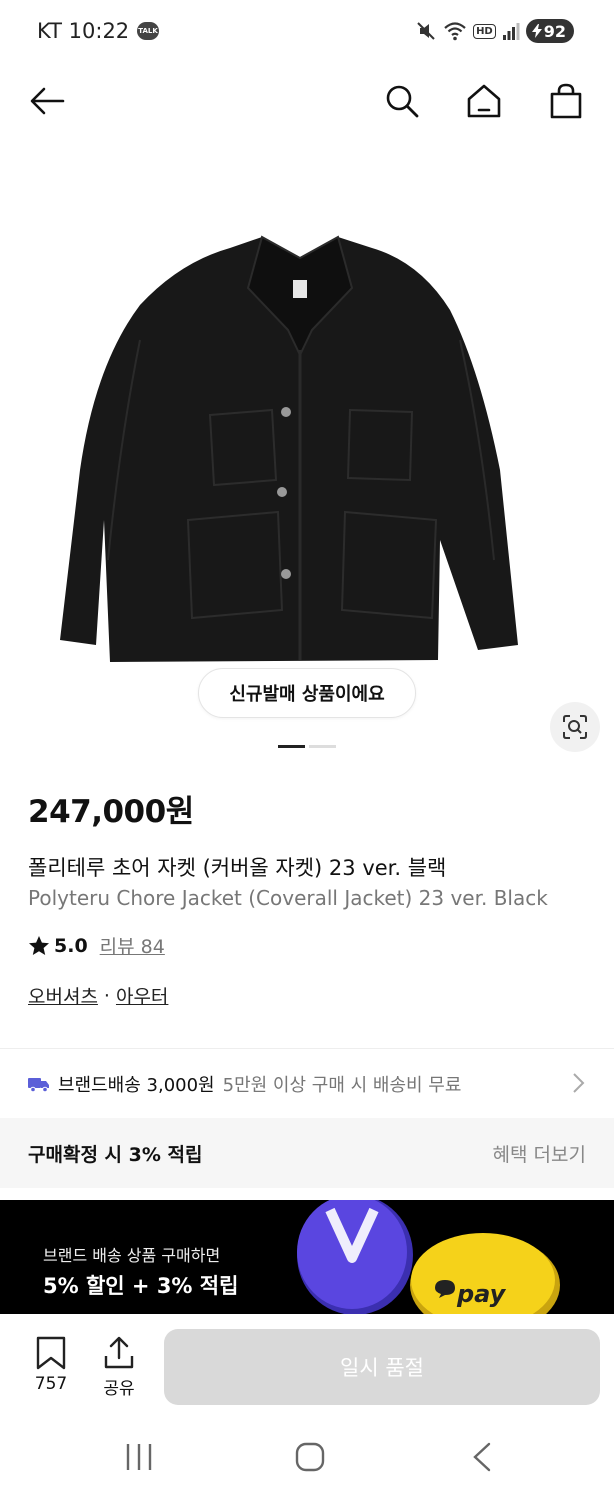  I want to click on battery-level: 92, so click(554, 31).